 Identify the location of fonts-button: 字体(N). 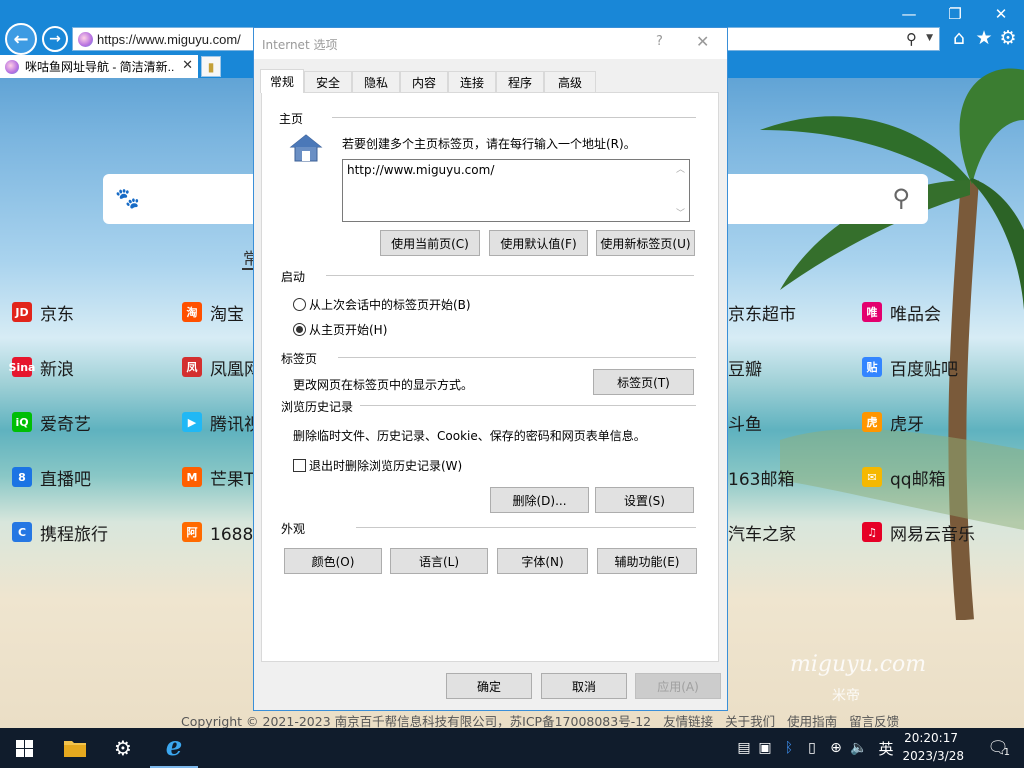
(542, 561).